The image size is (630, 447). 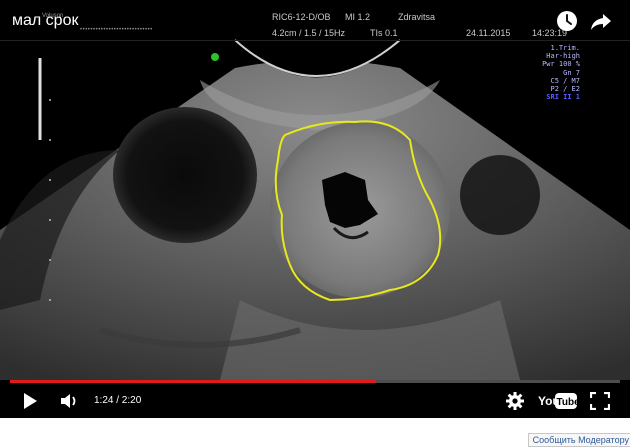 What do you see at coordinates (565, 48) in the screenshot?
I see `param-line: 1.Trim.` at bounding box center [565, 48].